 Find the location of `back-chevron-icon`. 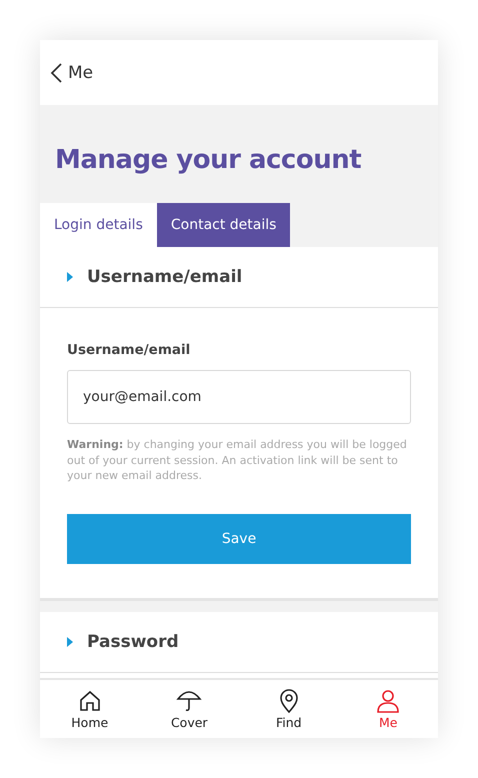

back-chevron-icon is located at coordinates (56, 72).